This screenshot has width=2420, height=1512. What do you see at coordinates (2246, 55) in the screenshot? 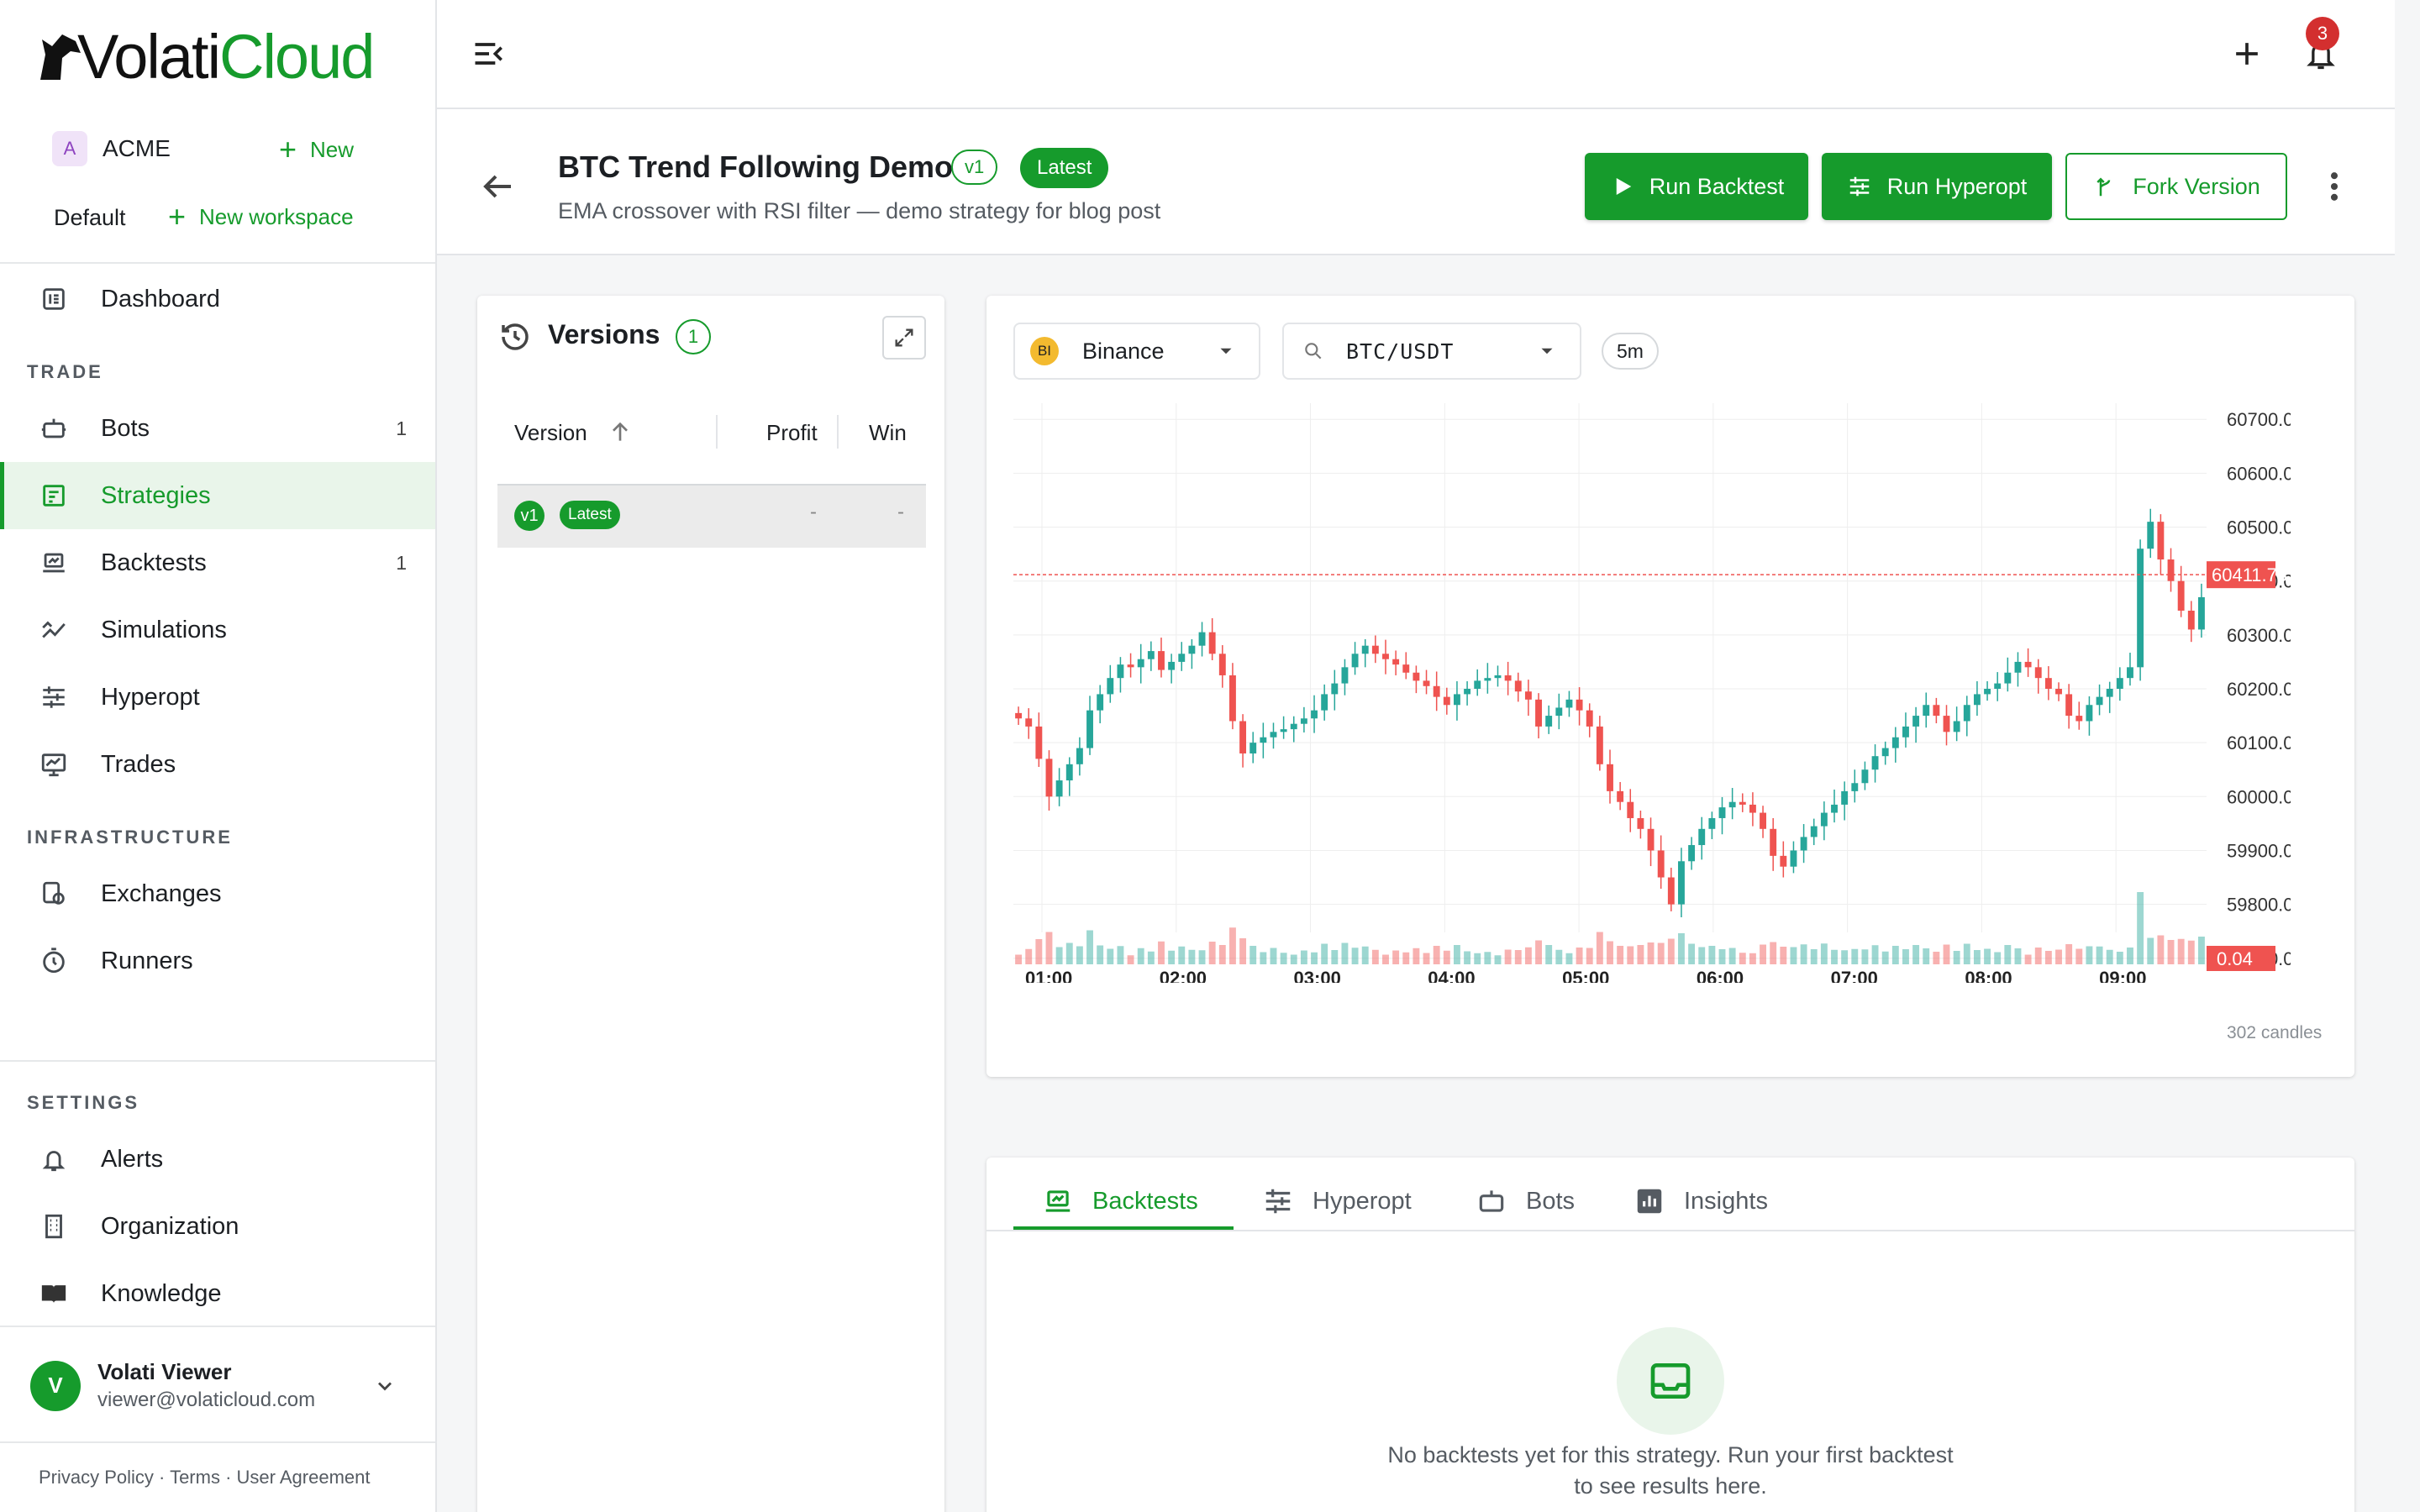
I see `add-icon` at bounding box center [2246, 55].